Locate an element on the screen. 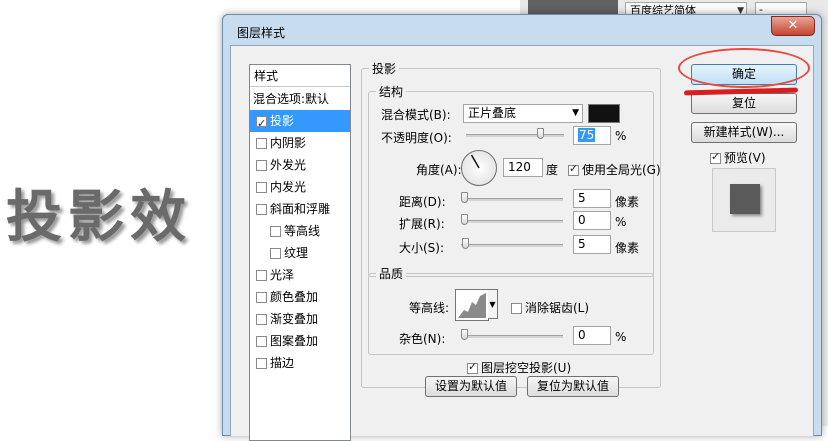 The width and height of the screenshot is (828, 441). style-item: 纹理 is located at coordinates (300, 253).